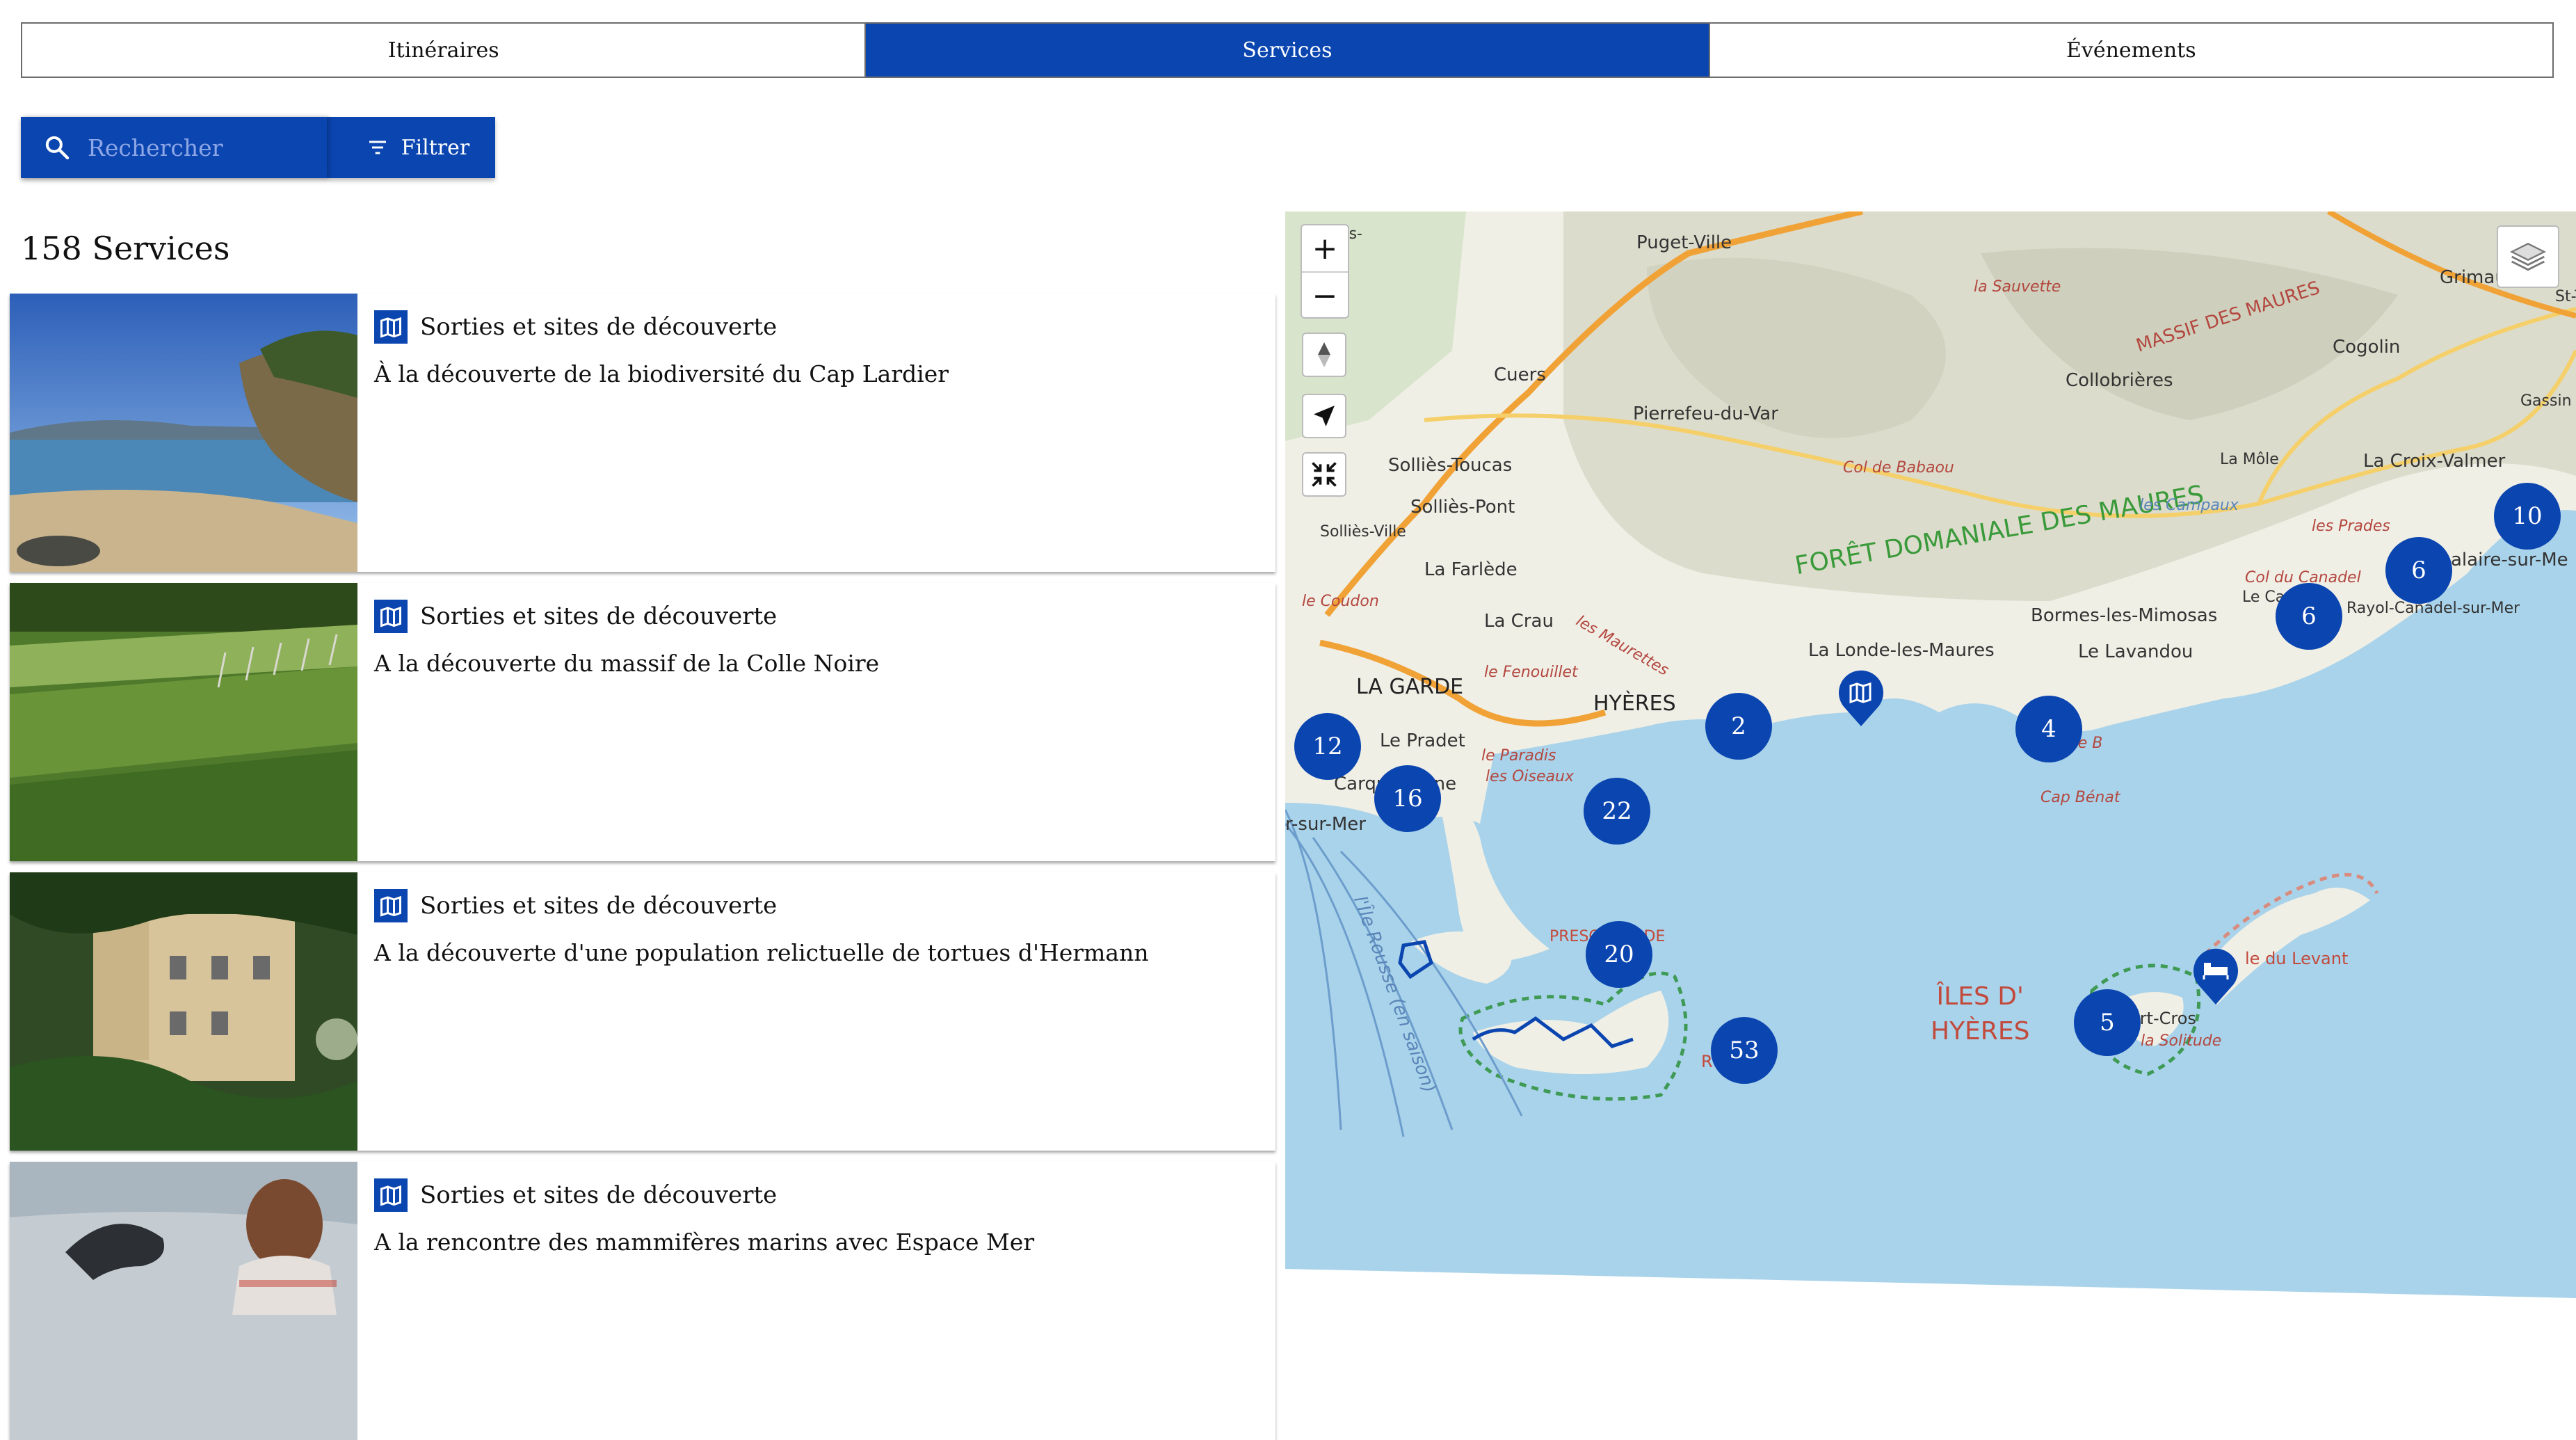 This screenshot has height=1440, width=2576. What do you see at coordinates (1980, 996) in the screenshot?
I see `place-label-line: ÎLES D'` at bounding box center [1980, 996].